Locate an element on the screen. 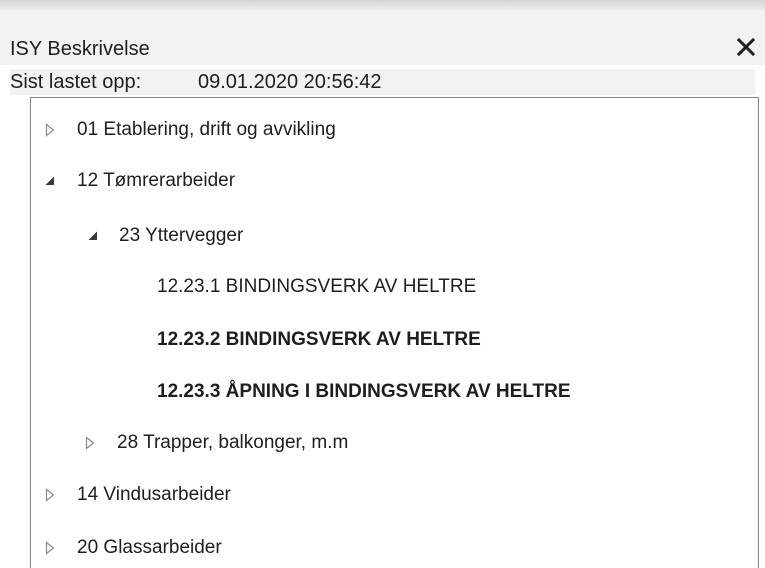  tree-item-label: 12.23.3 ÅPNING I BINDINGSVERK AV HELTRE is located at coordinates (364, 391).